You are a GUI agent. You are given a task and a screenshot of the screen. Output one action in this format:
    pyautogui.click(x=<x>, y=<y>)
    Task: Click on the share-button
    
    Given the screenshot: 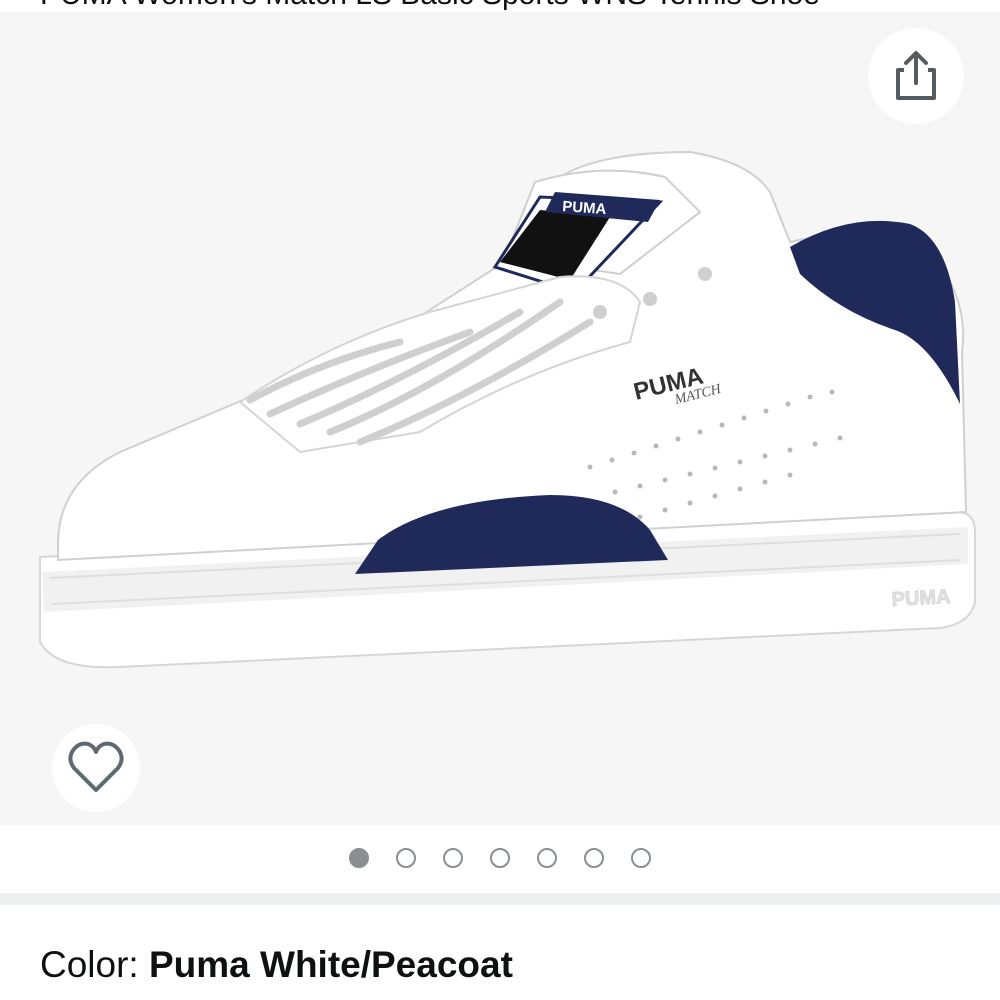 What is the action you would take?
    pyautogui.click(x=916, y=76)
    